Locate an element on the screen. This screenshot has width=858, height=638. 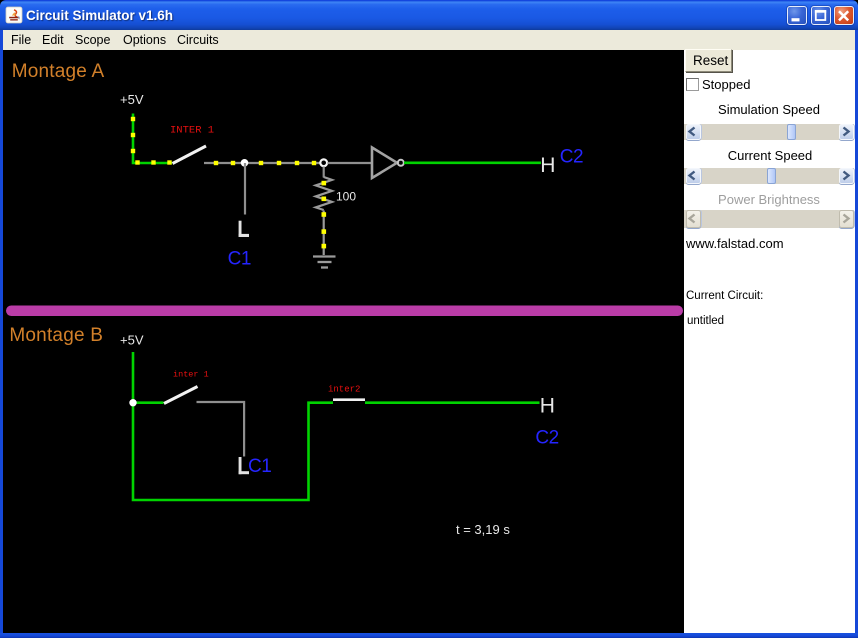
svg-text: inter2 is located at coordinates (344, 390).